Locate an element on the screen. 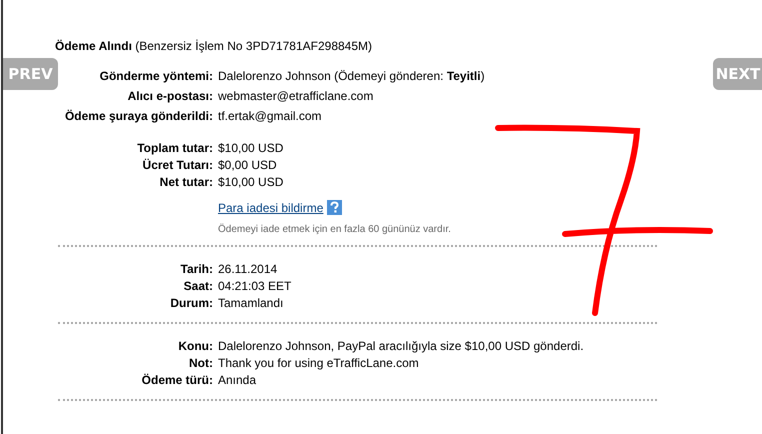 This screenshot has width=762, height=434. field-label: Ödeme şuraya gönderildi: is located at coordinates (138, 116).